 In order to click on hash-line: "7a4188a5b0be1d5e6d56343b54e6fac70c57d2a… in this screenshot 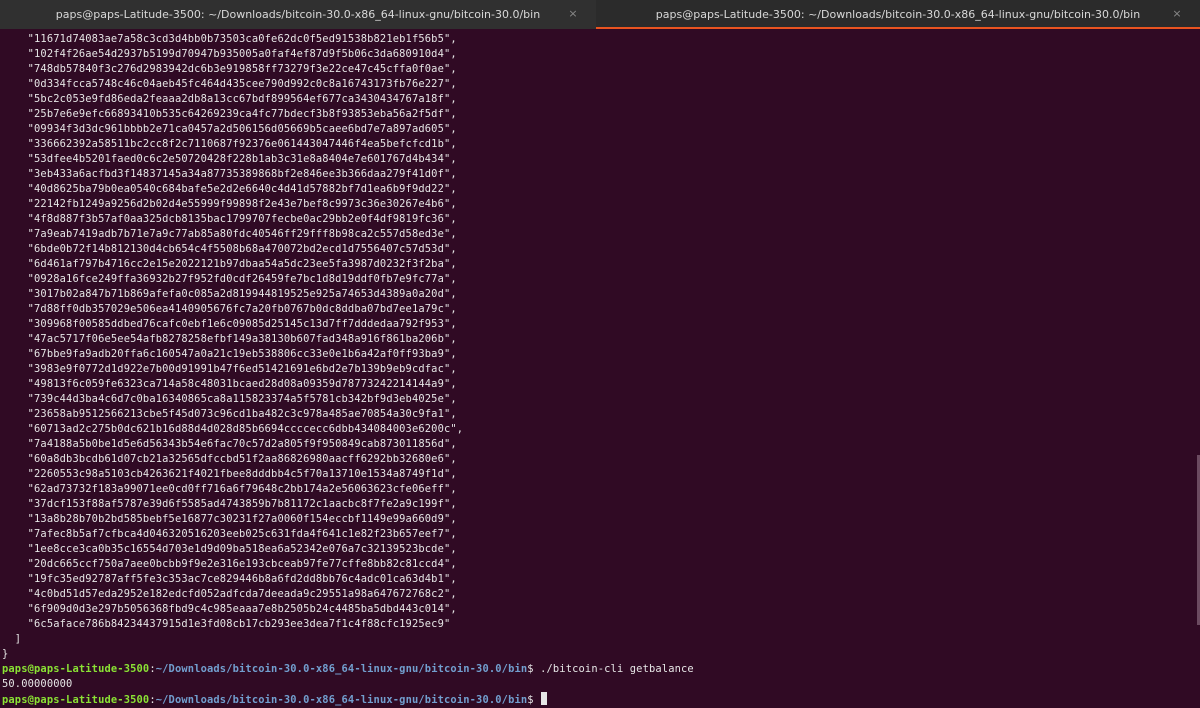, I will do `click(229, 444)`.